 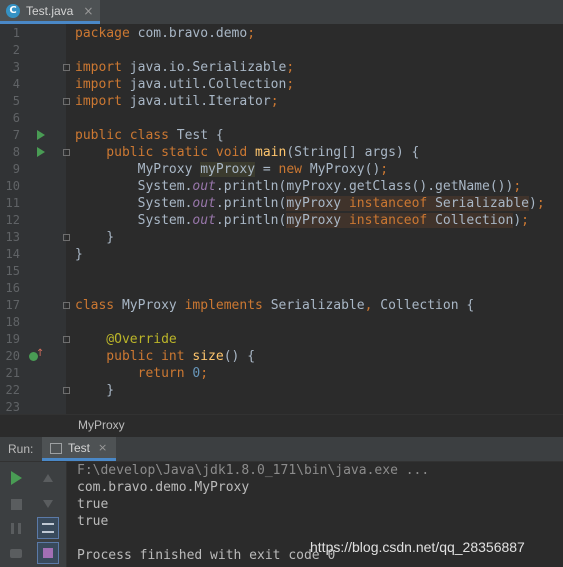 I want to click on code-line: 16, so click(x=281, y=288).